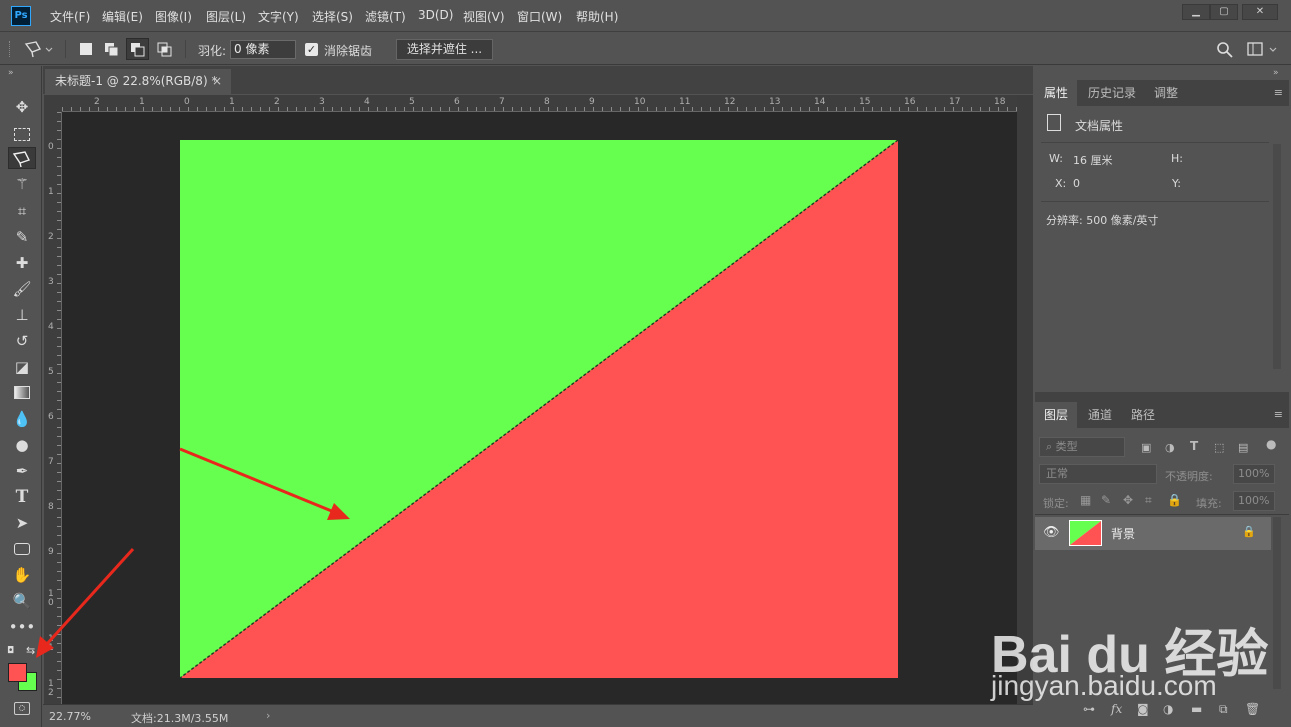  What do you see at coordinates (1271, 444) in the screenshot?
I see `filter-toggle-icon: ●` at bounding box center [1271, 444].